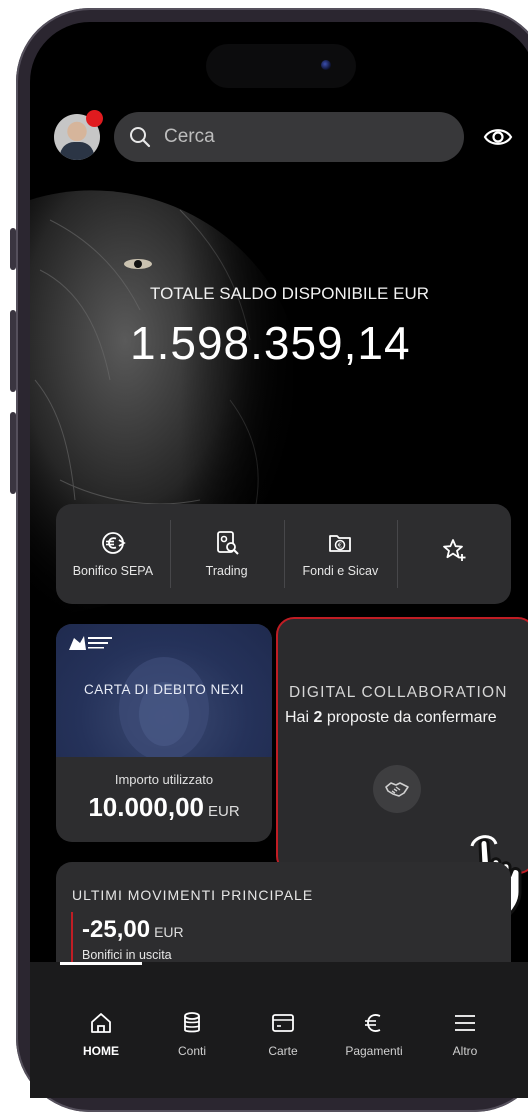  What do you see at coordinates (116, 929) in the screenshot?
I see `movement-amount-value: -25,00` at bounding box center [116, 929].